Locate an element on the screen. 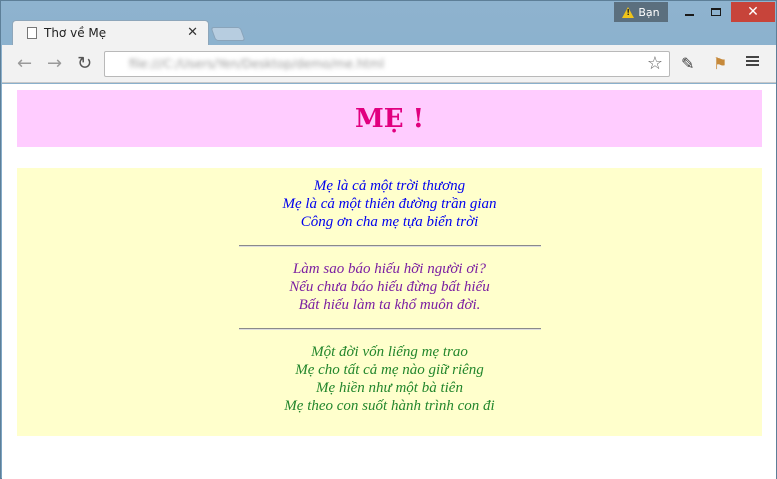 This screenshot has height=479, width=777. document-icon is located at coordinates (32, 33).